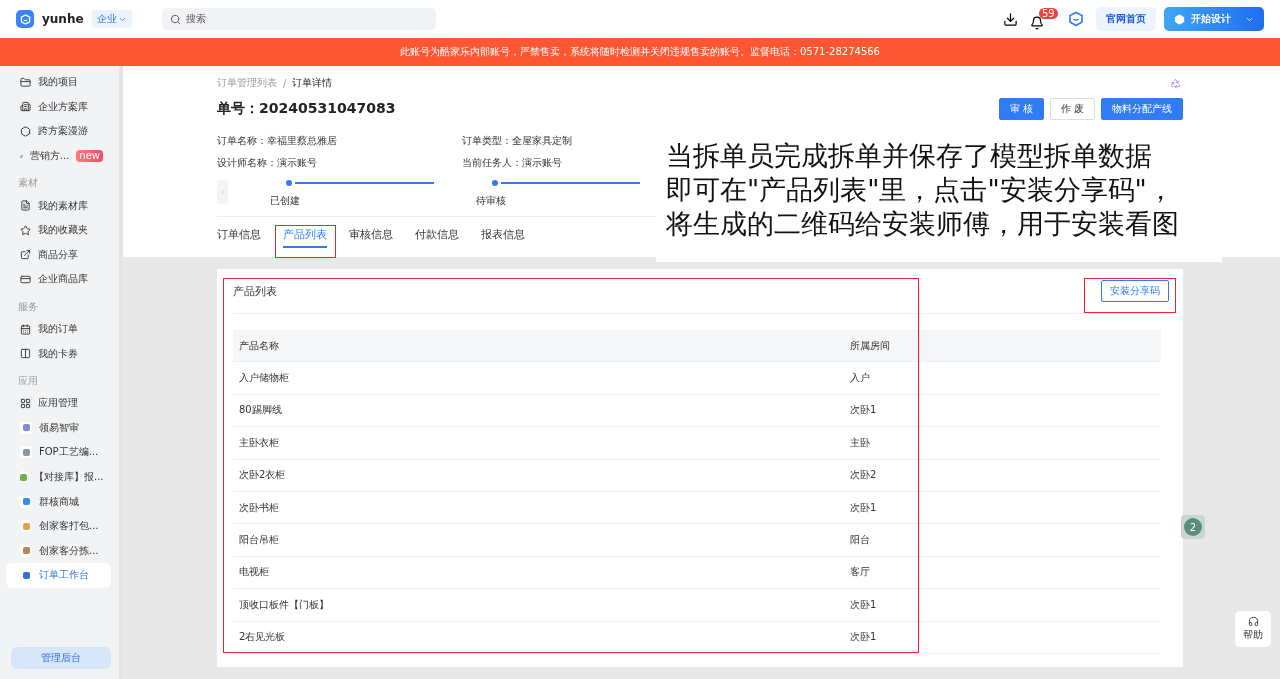  Describe the element at coordinates (58, 205) in the screenshot. I see `sidebar-item: 我的素材库` at that location.